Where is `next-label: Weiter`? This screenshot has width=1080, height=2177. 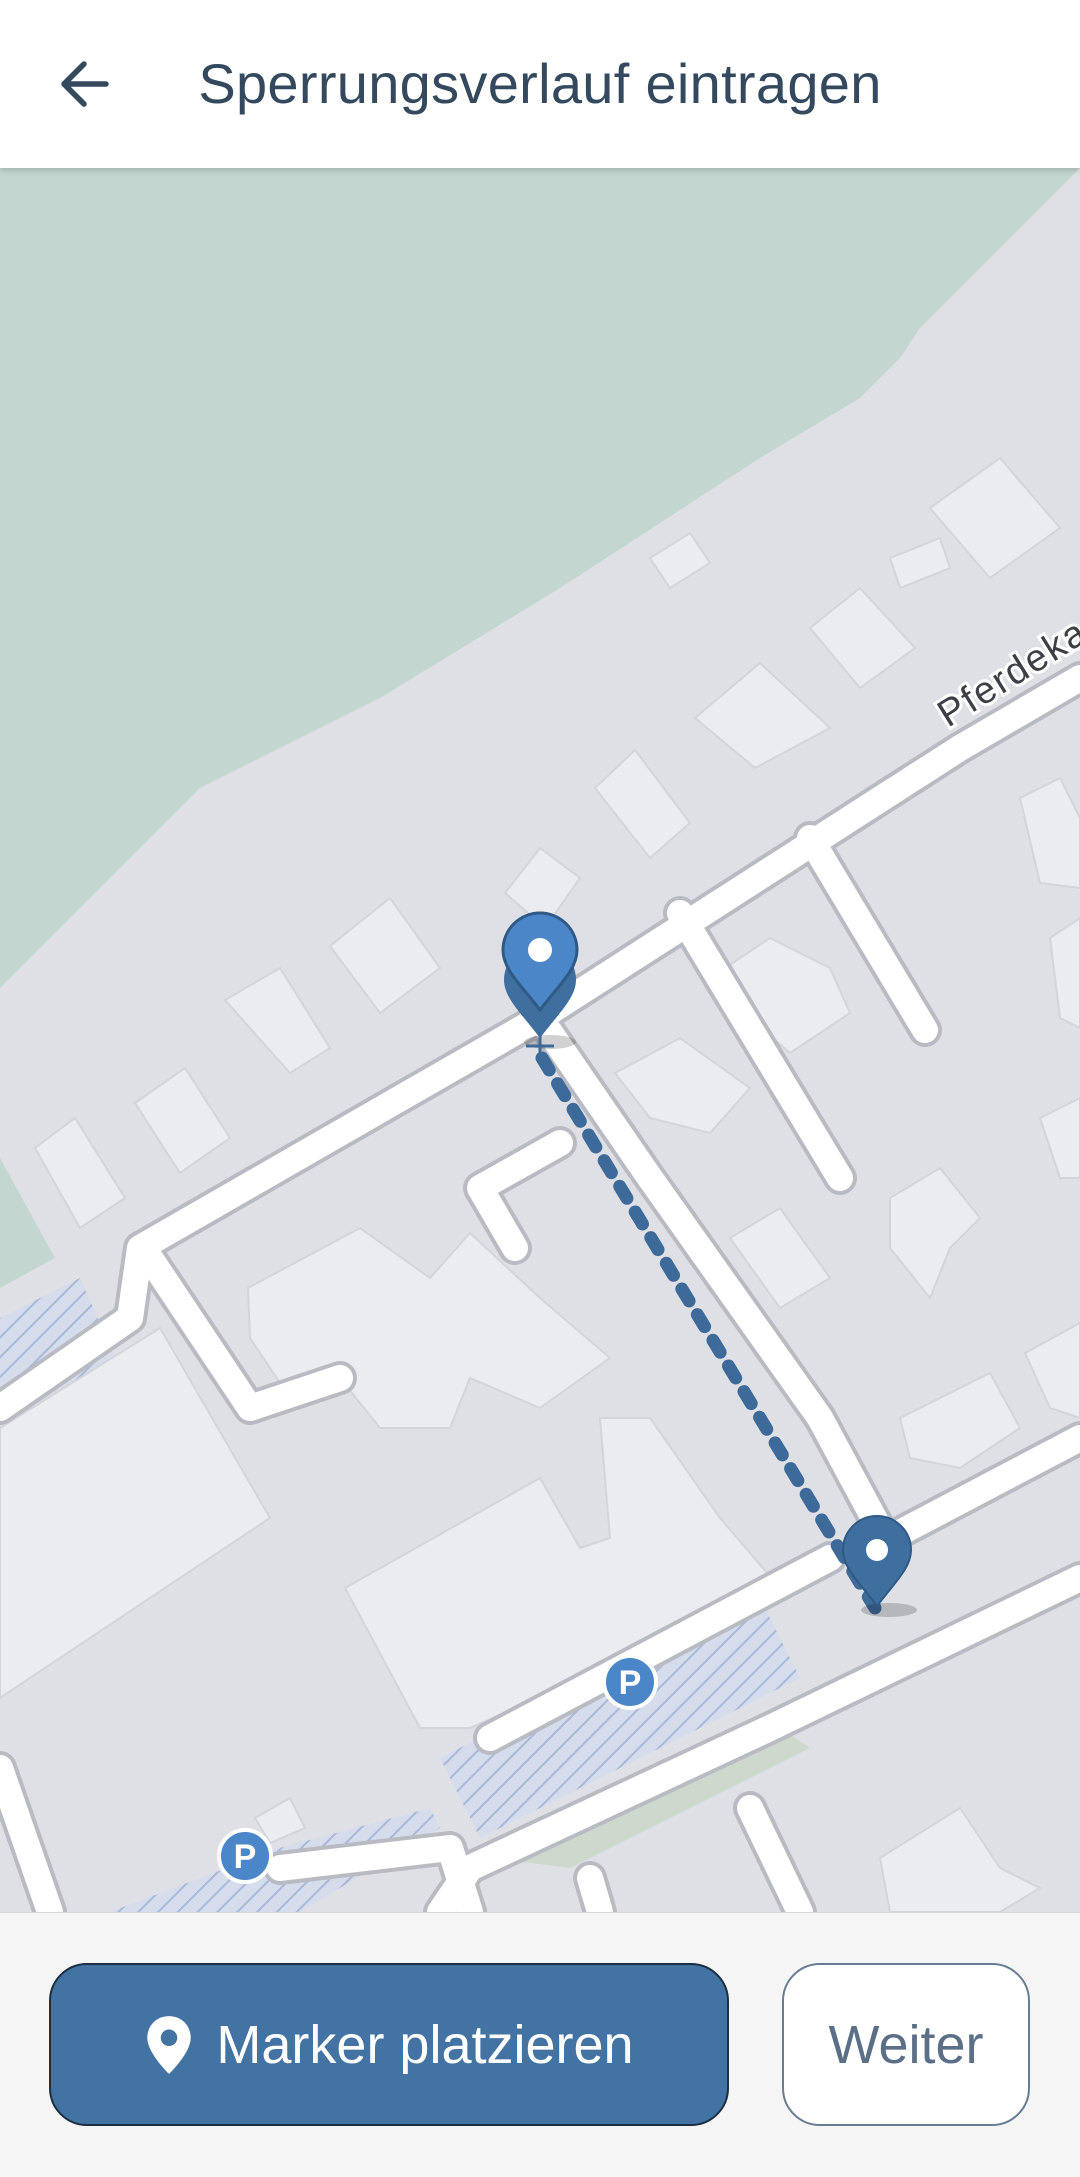 next-label: Weiter is located at coordinates (906, 2044).